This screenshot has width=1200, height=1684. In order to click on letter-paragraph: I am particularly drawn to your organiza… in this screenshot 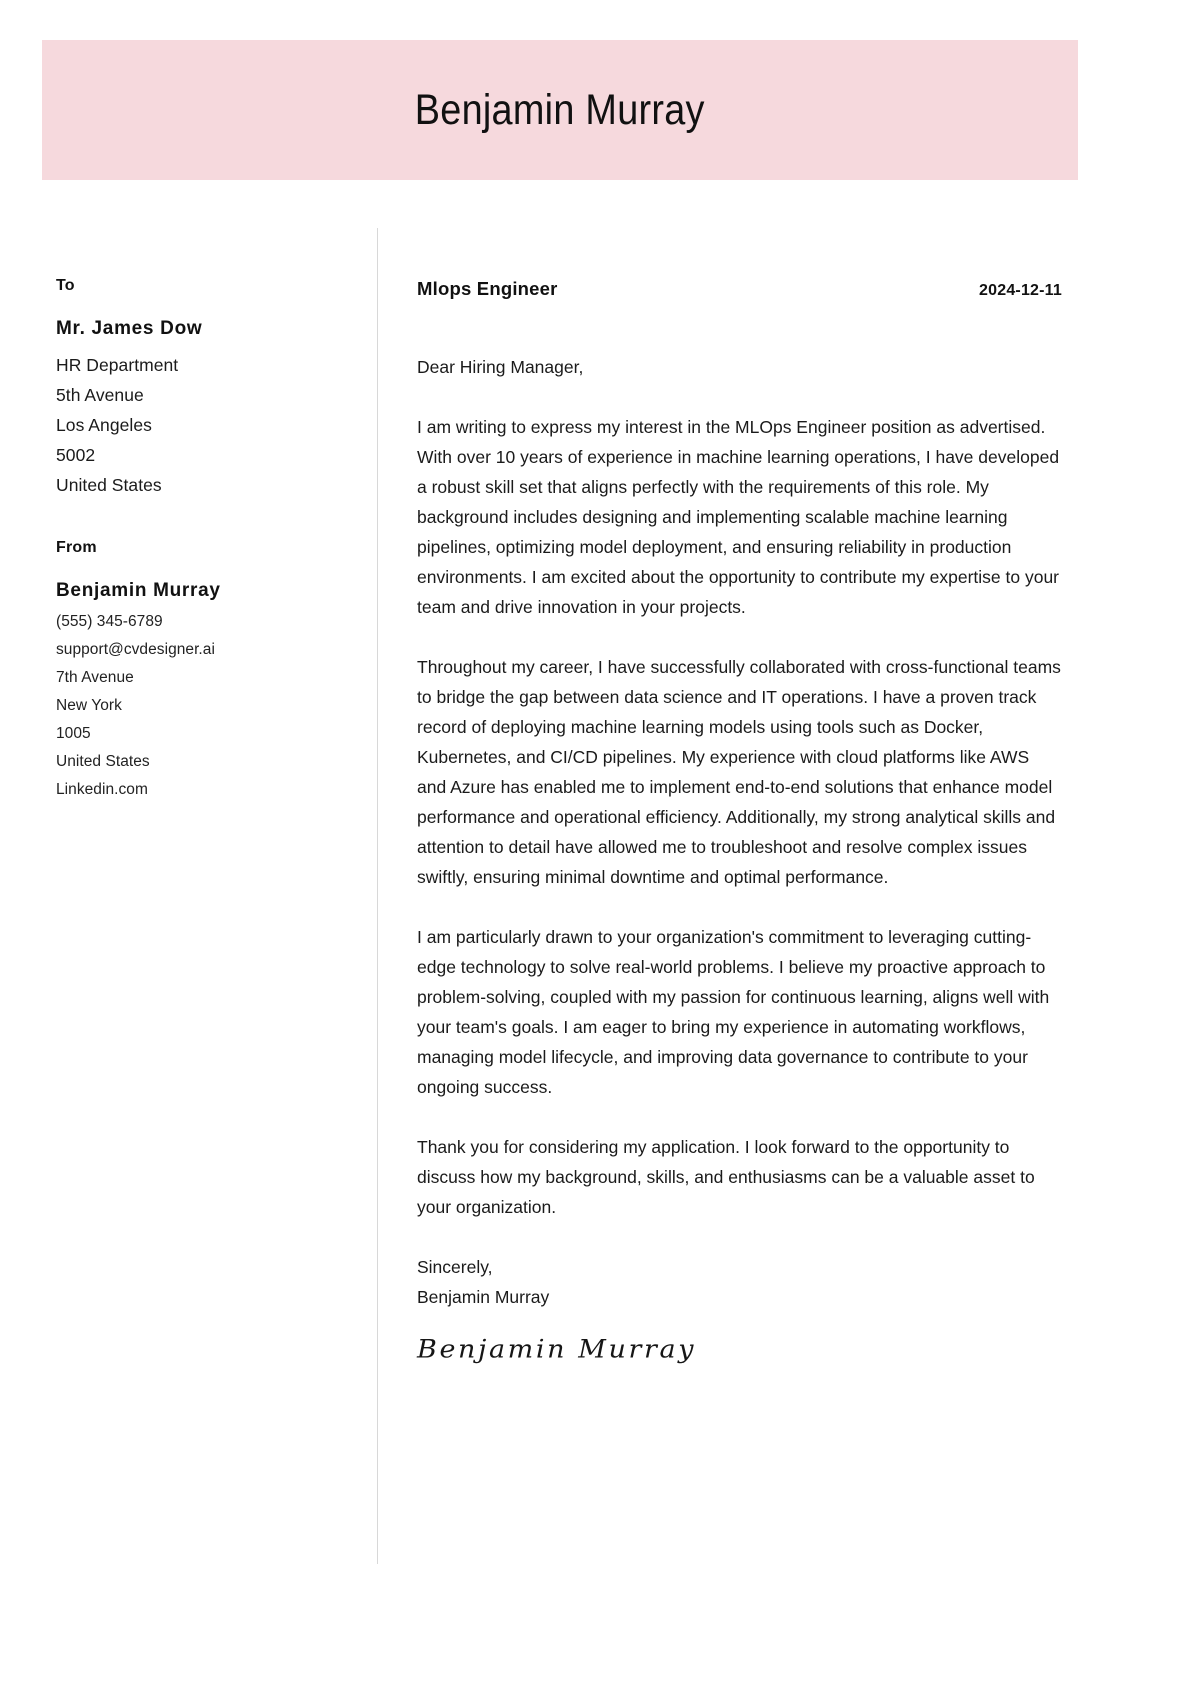, I will do `click(733, 1012)`.